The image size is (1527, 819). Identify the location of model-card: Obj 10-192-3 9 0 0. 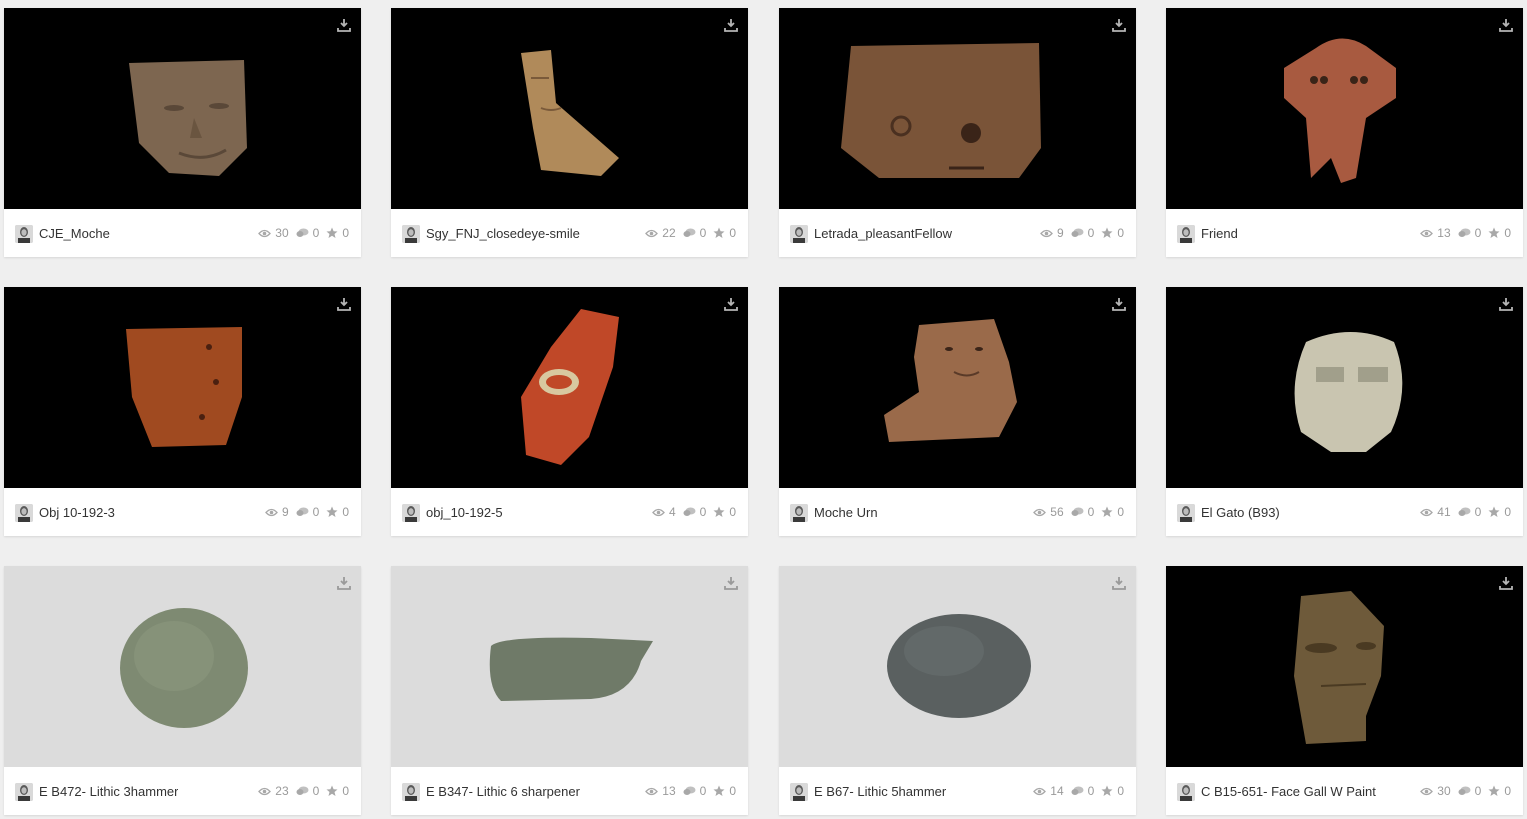
(182, 411).